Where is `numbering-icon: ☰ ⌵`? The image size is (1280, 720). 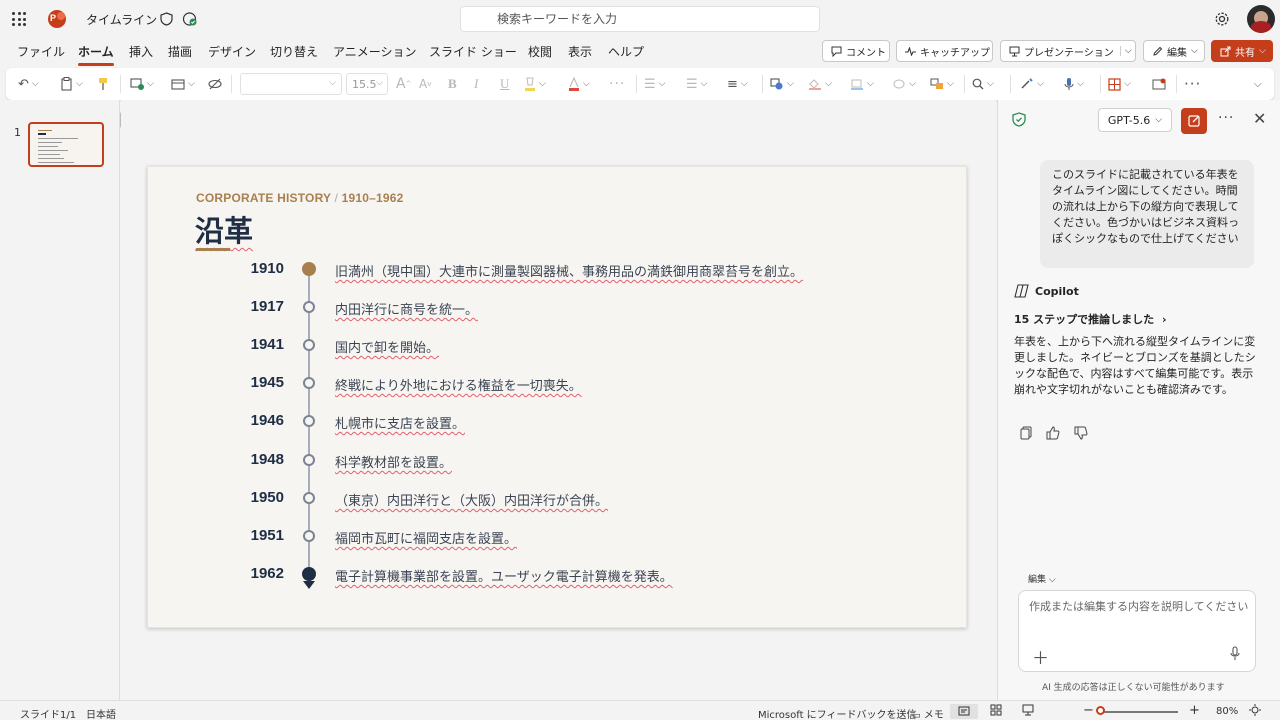 numbering-icon: ☰ ⌵ is located at coordinates (696, 84).